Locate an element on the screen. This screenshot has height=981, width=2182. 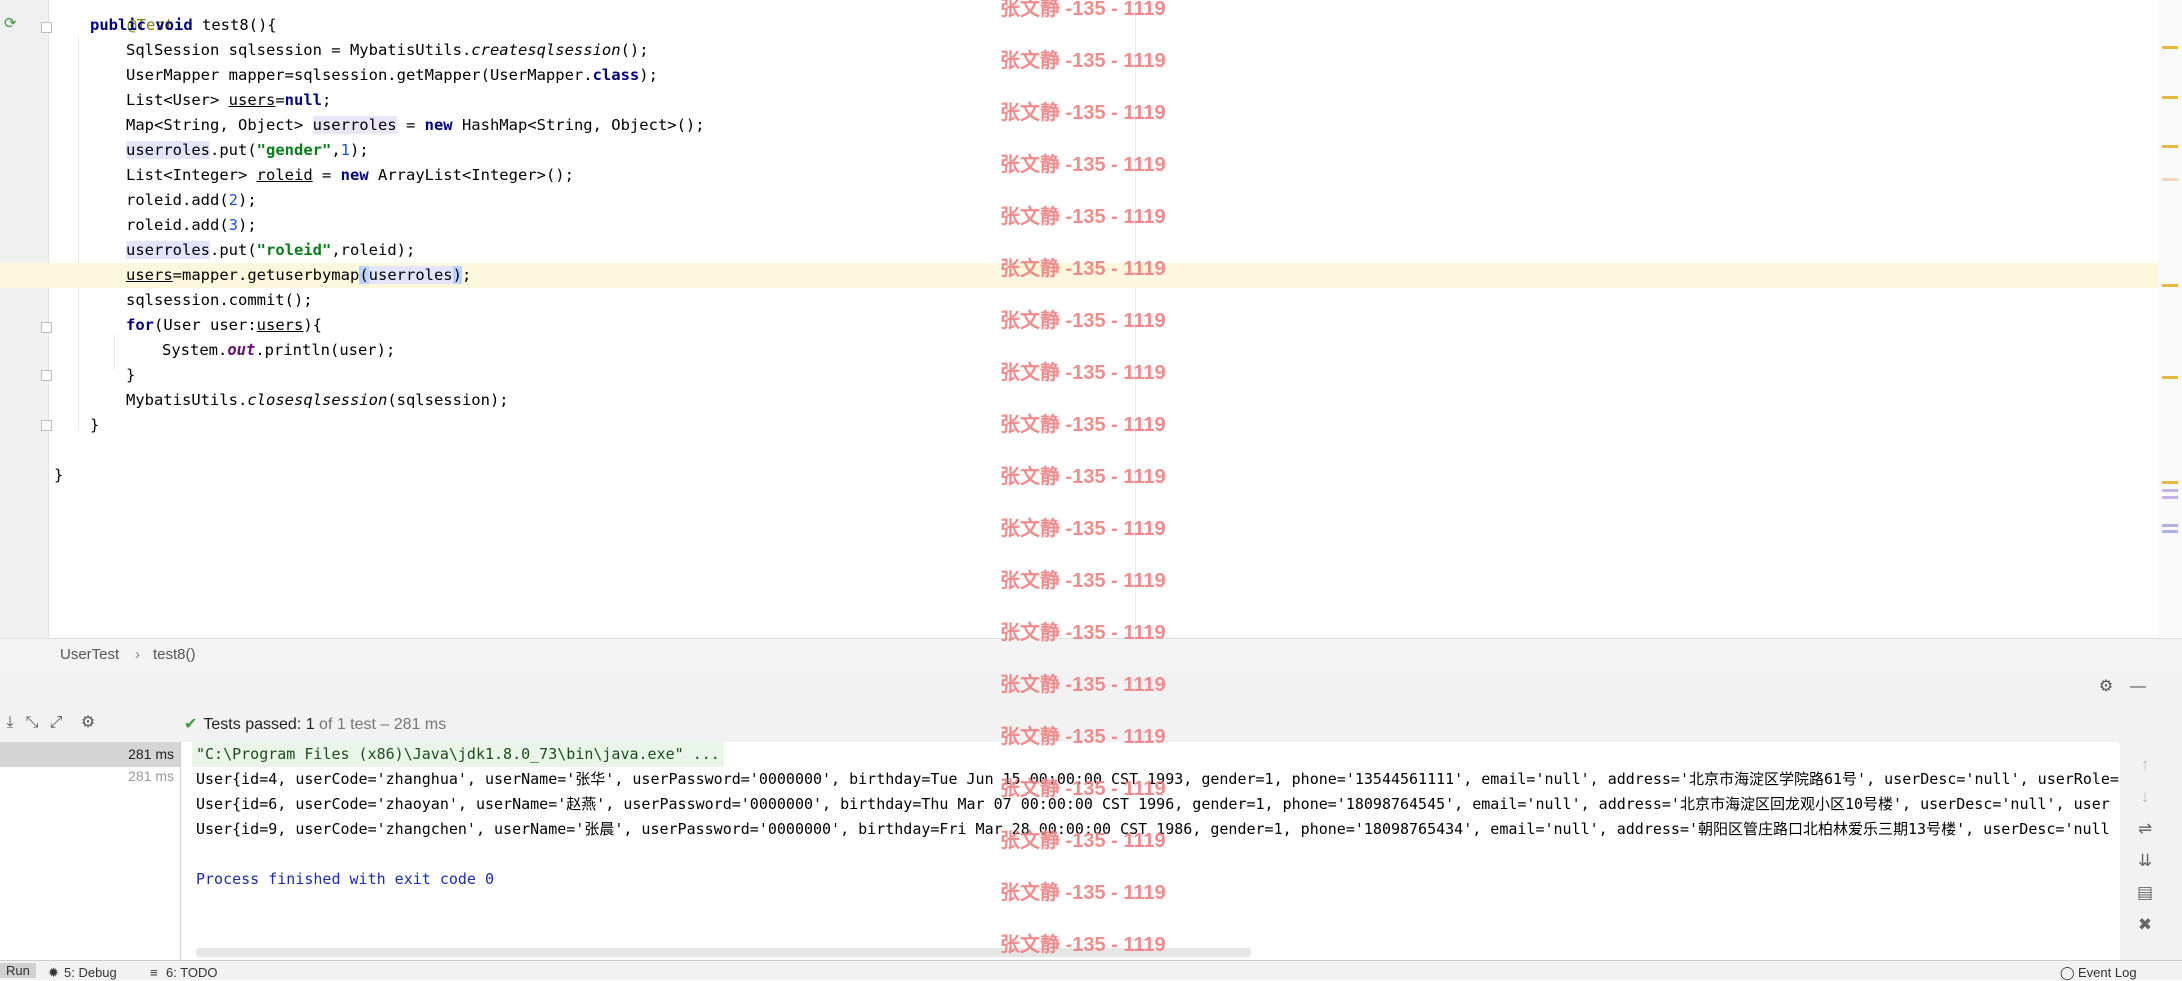
error-stripe is located at coordinates (2170, 319).